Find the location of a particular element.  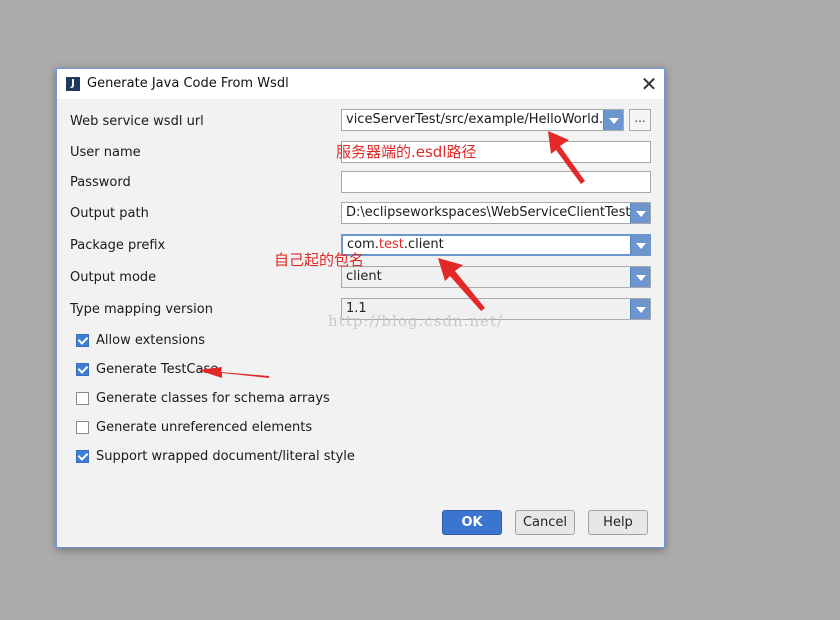

generate-schema-arrays-checkbox: Generate classes for schema arrays is located at coordinates (203, 398).